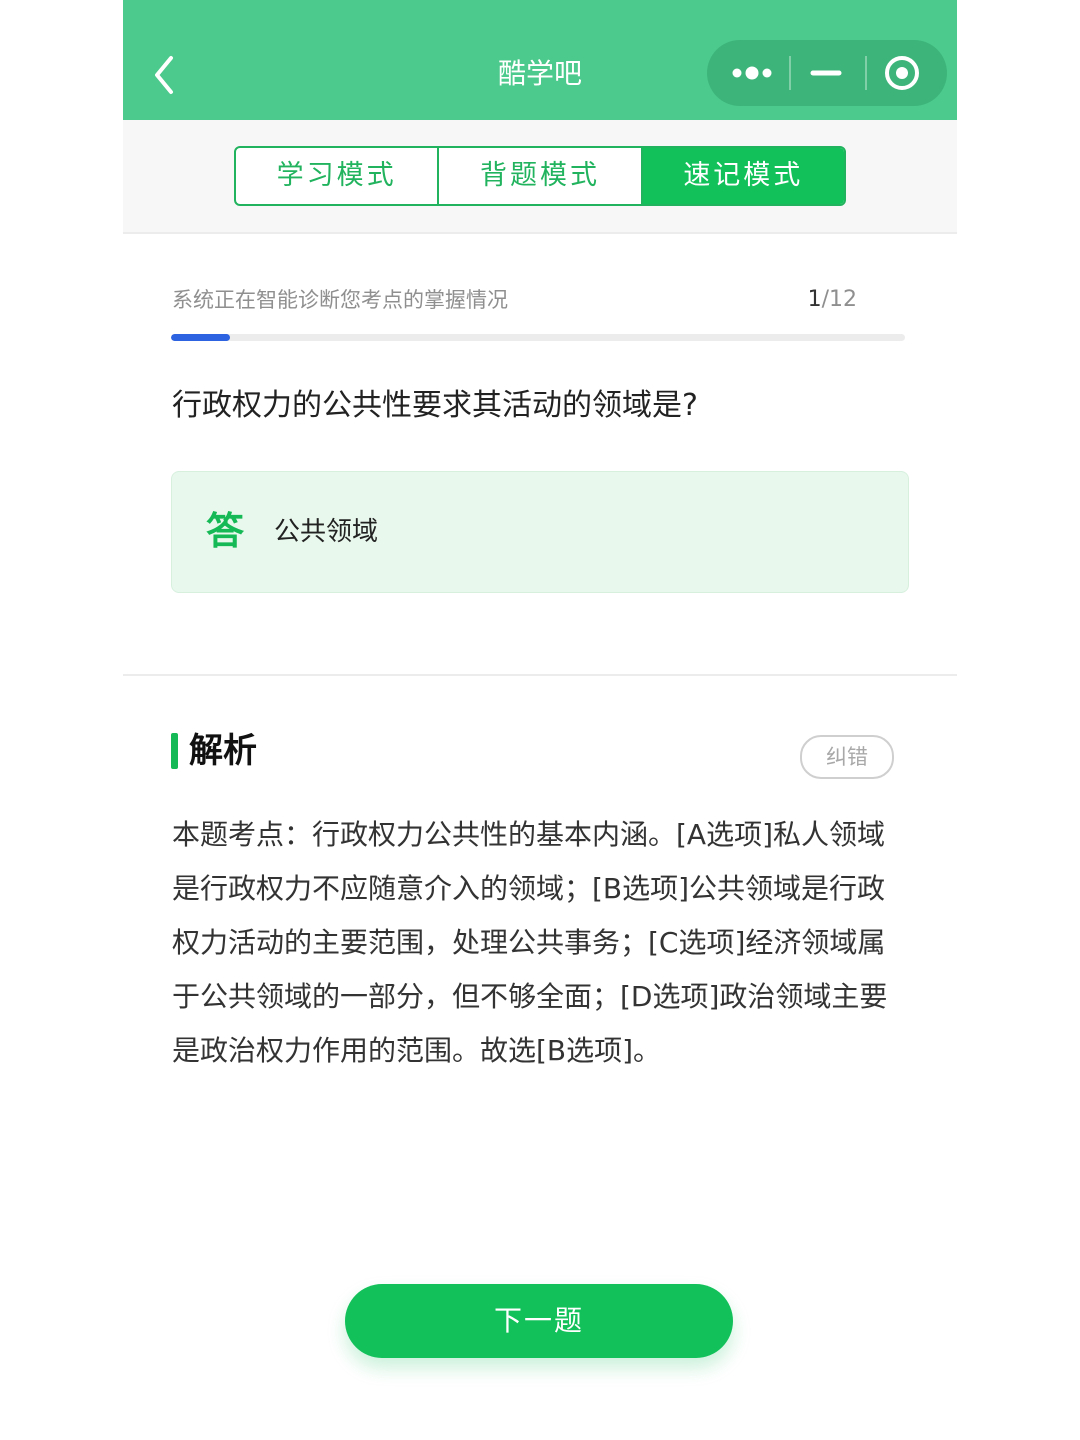  Describe the element at coordinates (902, 73) in the screenshot. I see `target-circle-icon` at that location.